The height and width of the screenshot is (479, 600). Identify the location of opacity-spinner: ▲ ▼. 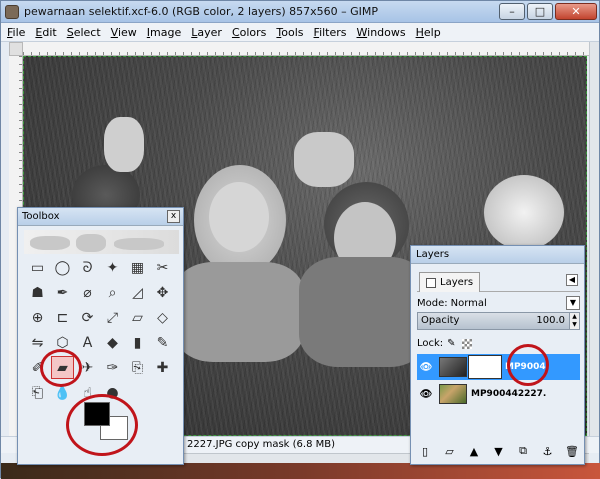
(574, 321).